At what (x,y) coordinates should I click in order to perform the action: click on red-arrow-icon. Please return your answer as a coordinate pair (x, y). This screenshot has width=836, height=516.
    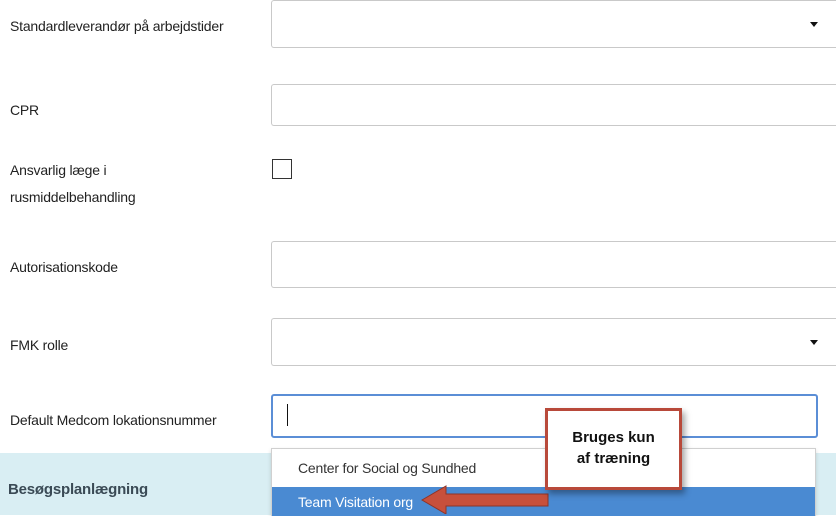
    Looking at the image, I should click on (485, 499).